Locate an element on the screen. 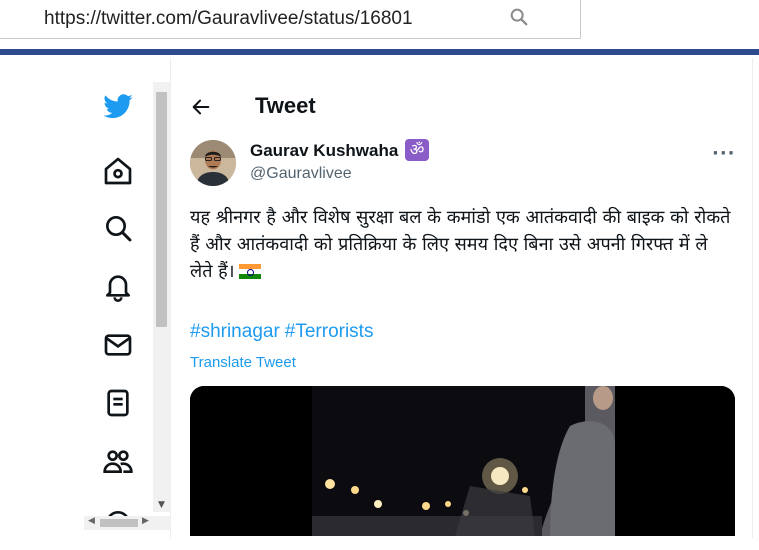  scroll-down-arrow-icon: ▼ is located at coordinates (161, 507).